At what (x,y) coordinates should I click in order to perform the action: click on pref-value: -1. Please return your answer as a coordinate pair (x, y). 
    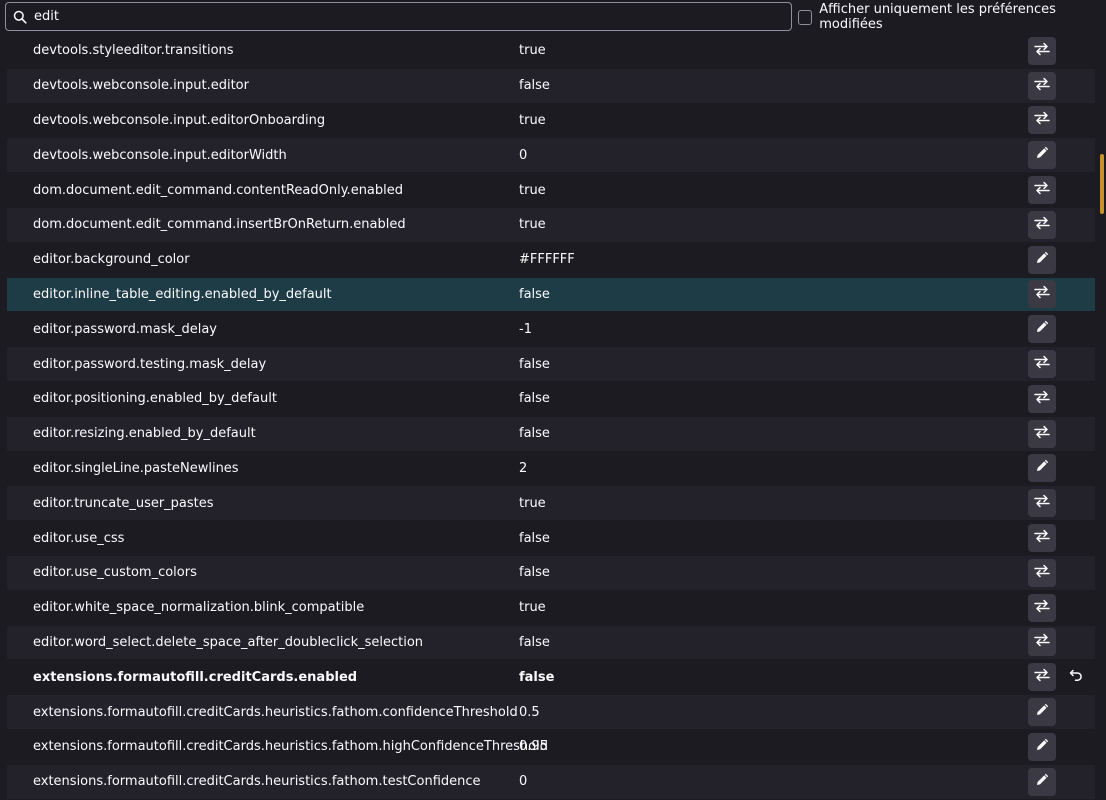
    Looking at the image, I should click on (525, 329).